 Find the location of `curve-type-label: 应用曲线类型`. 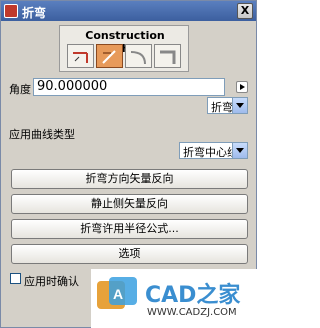

curve-type-label: 应用曲线类型 is located at coordinates (42, 134).